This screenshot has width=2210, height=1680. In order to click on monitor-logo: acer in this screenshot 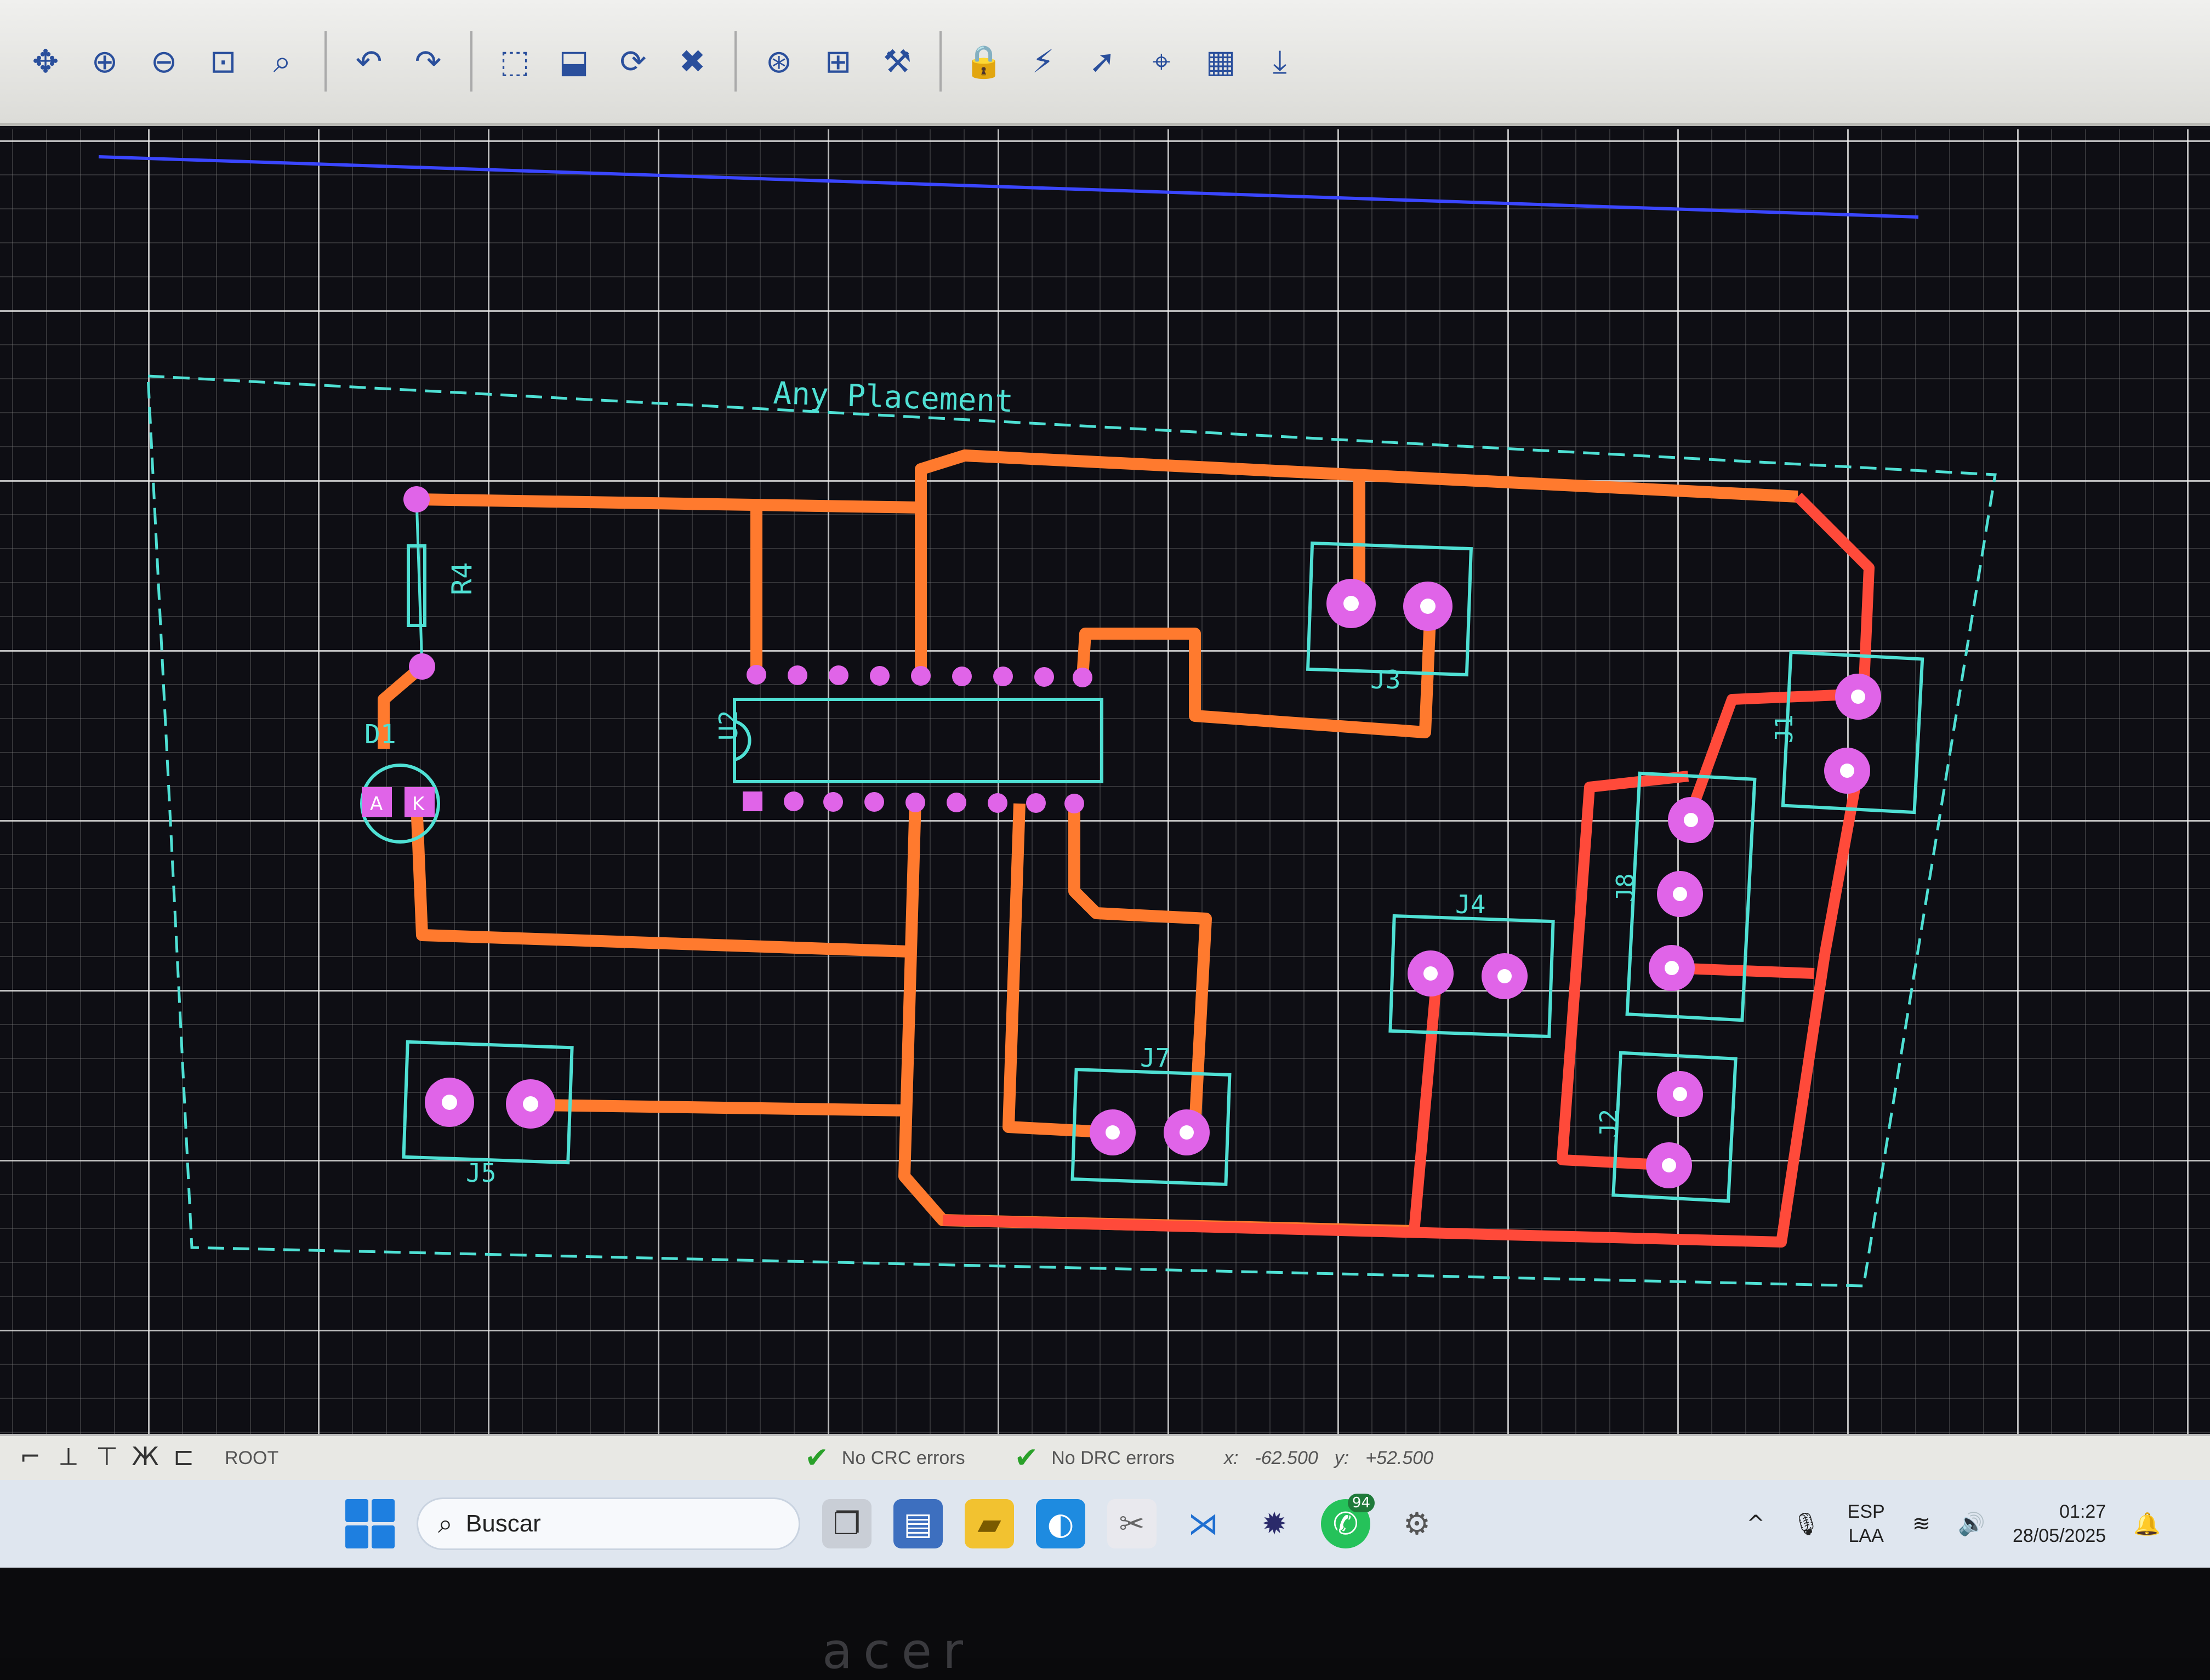, I will do `click(899, 1651)`.